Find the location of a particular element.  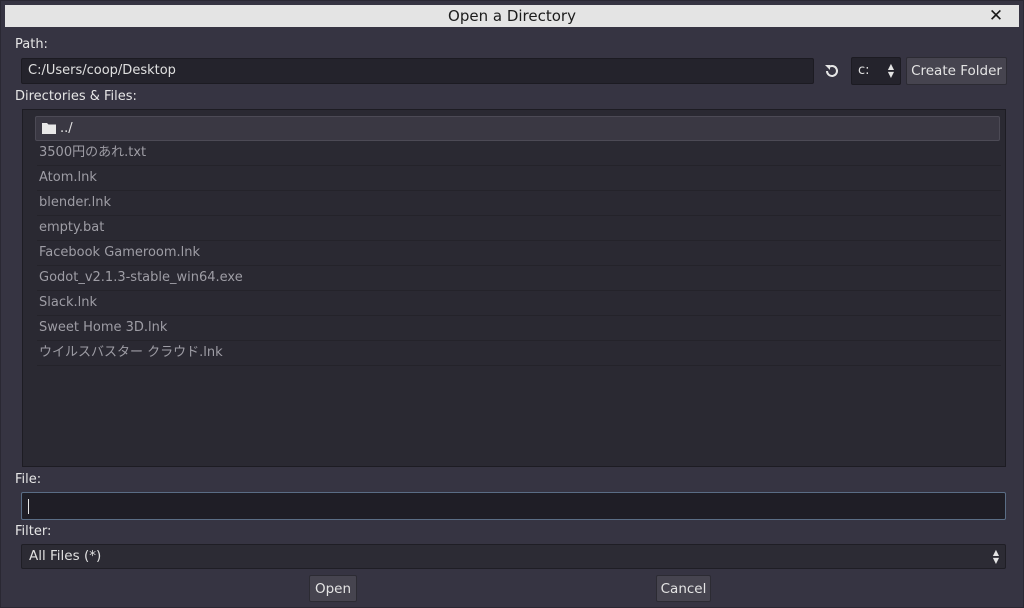

filter-value: All Files (*) is located at coordinates (65, 556).